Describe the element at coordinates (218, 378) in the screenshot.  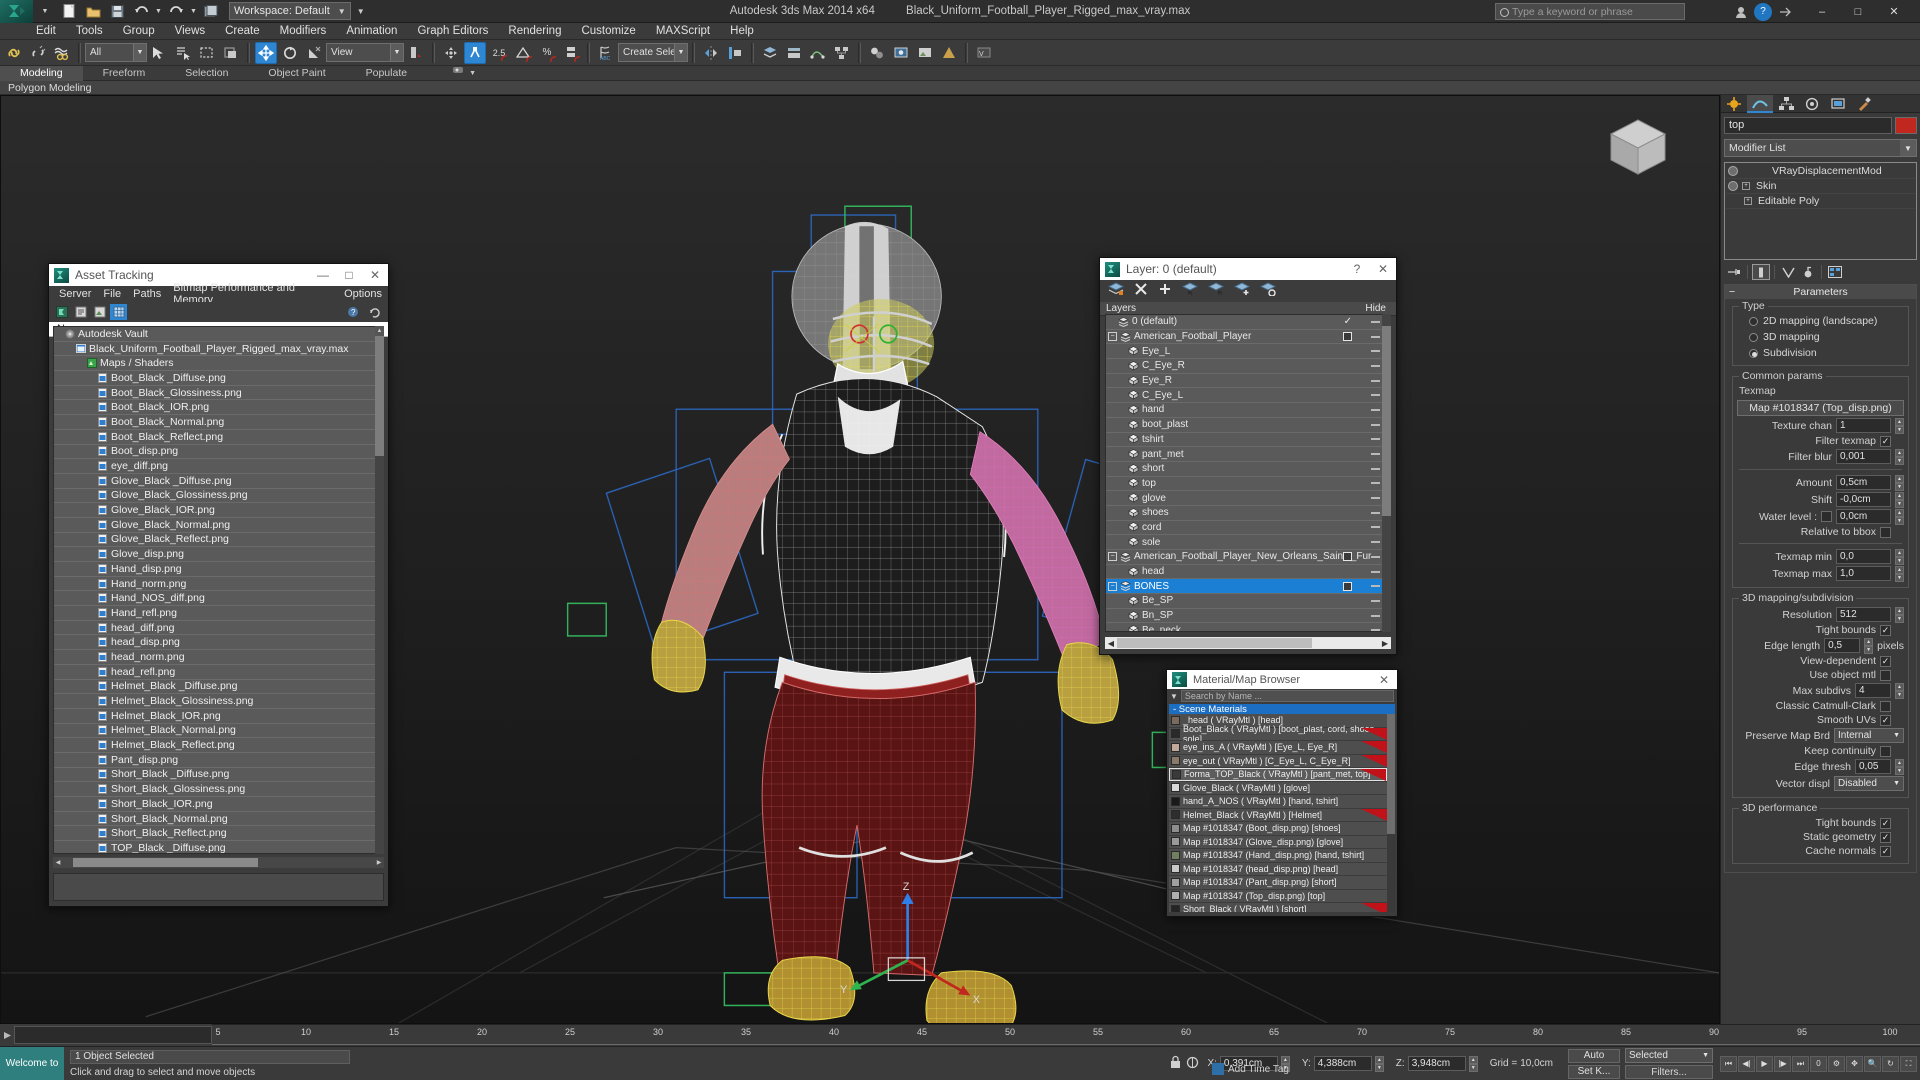
I see `asset-row: Boot_Black _Diffuse.png` at that location.